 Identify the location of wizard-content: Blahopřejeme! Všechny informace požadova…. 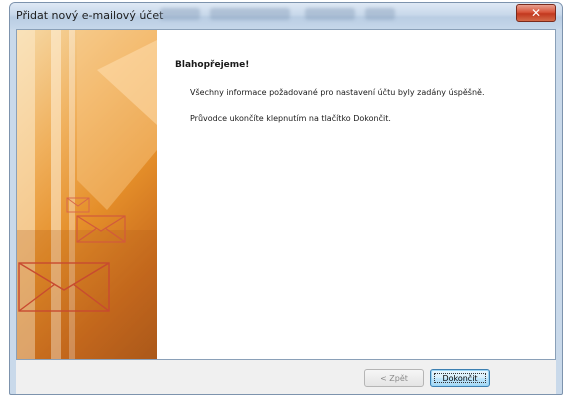
(360, 91).